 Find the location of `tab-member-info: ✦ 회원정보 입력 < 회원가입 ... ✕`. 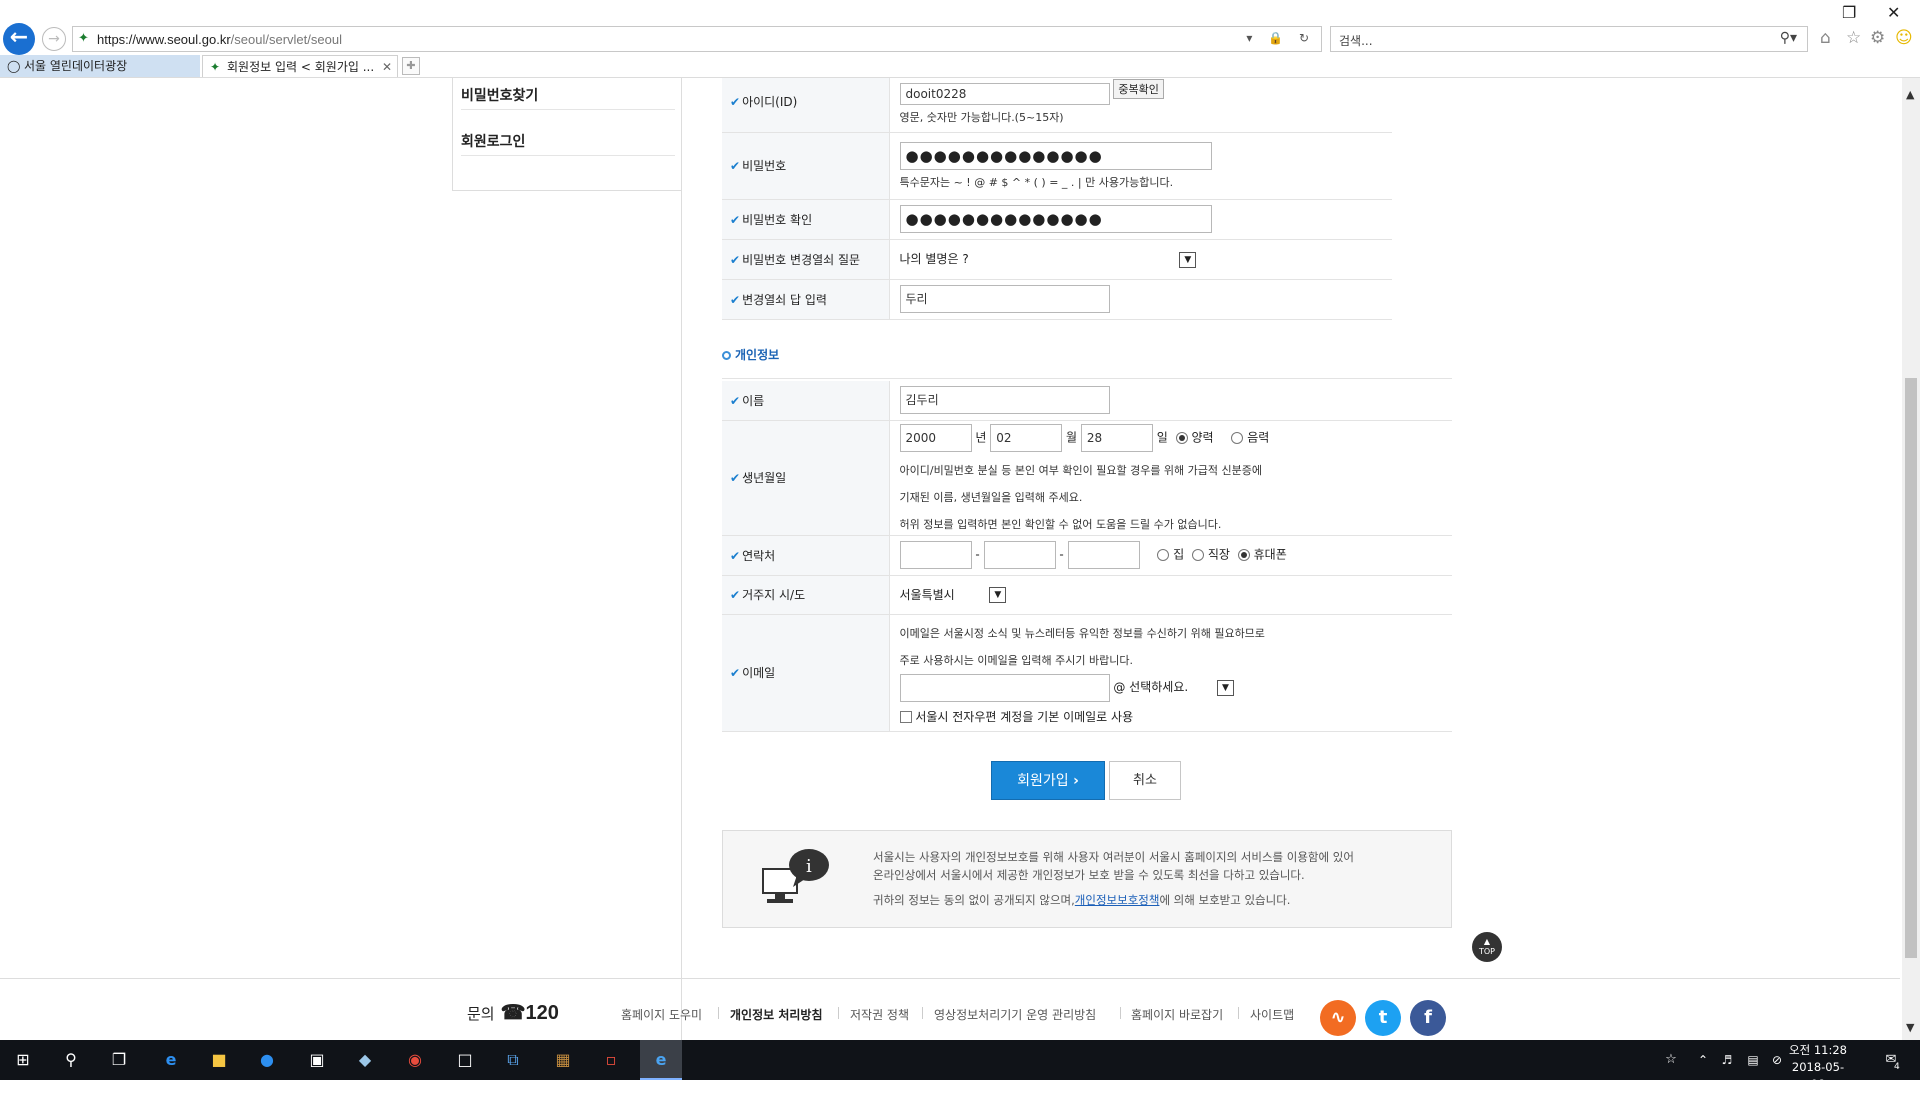

tab-member-info: ✦ 회원정보 입력 < 회원가입 ... ✕ is located at coordinates (300, 66).